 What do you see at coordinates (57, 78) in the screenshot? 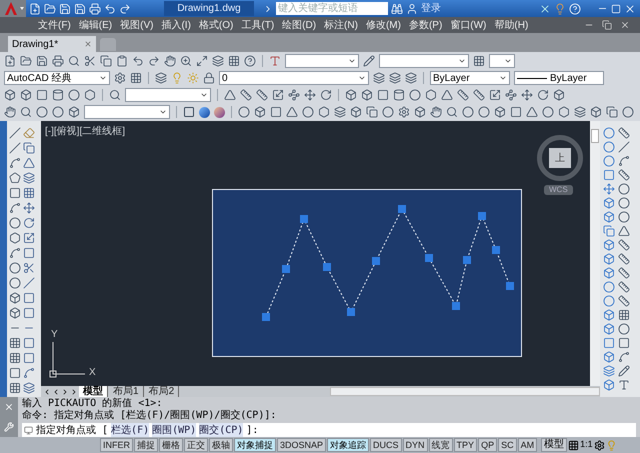
I see `workspace-dropdown: AutoCAD 经典` at bounding box center [57, 78].